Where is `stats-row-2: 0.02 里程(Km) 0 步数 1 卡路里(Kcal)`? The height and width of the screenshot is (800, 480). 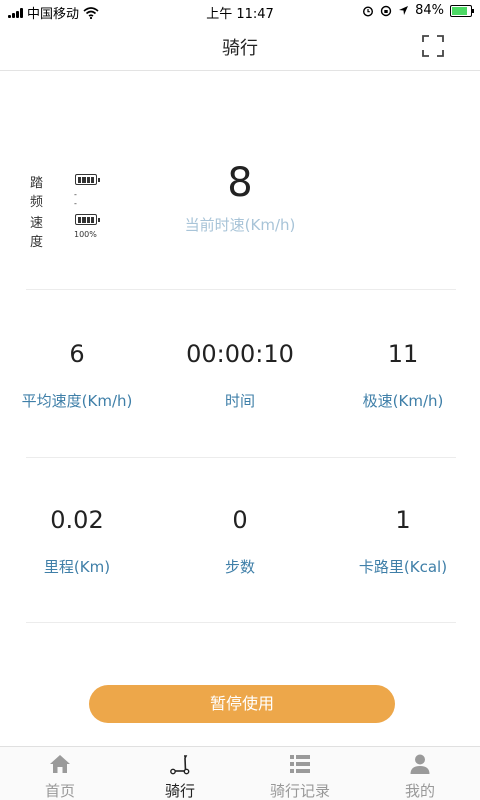 stats-row-2: 0.02 里程(Km) 0 步数 1 卡路里(Kcal) is located at coordinates (240, 551).